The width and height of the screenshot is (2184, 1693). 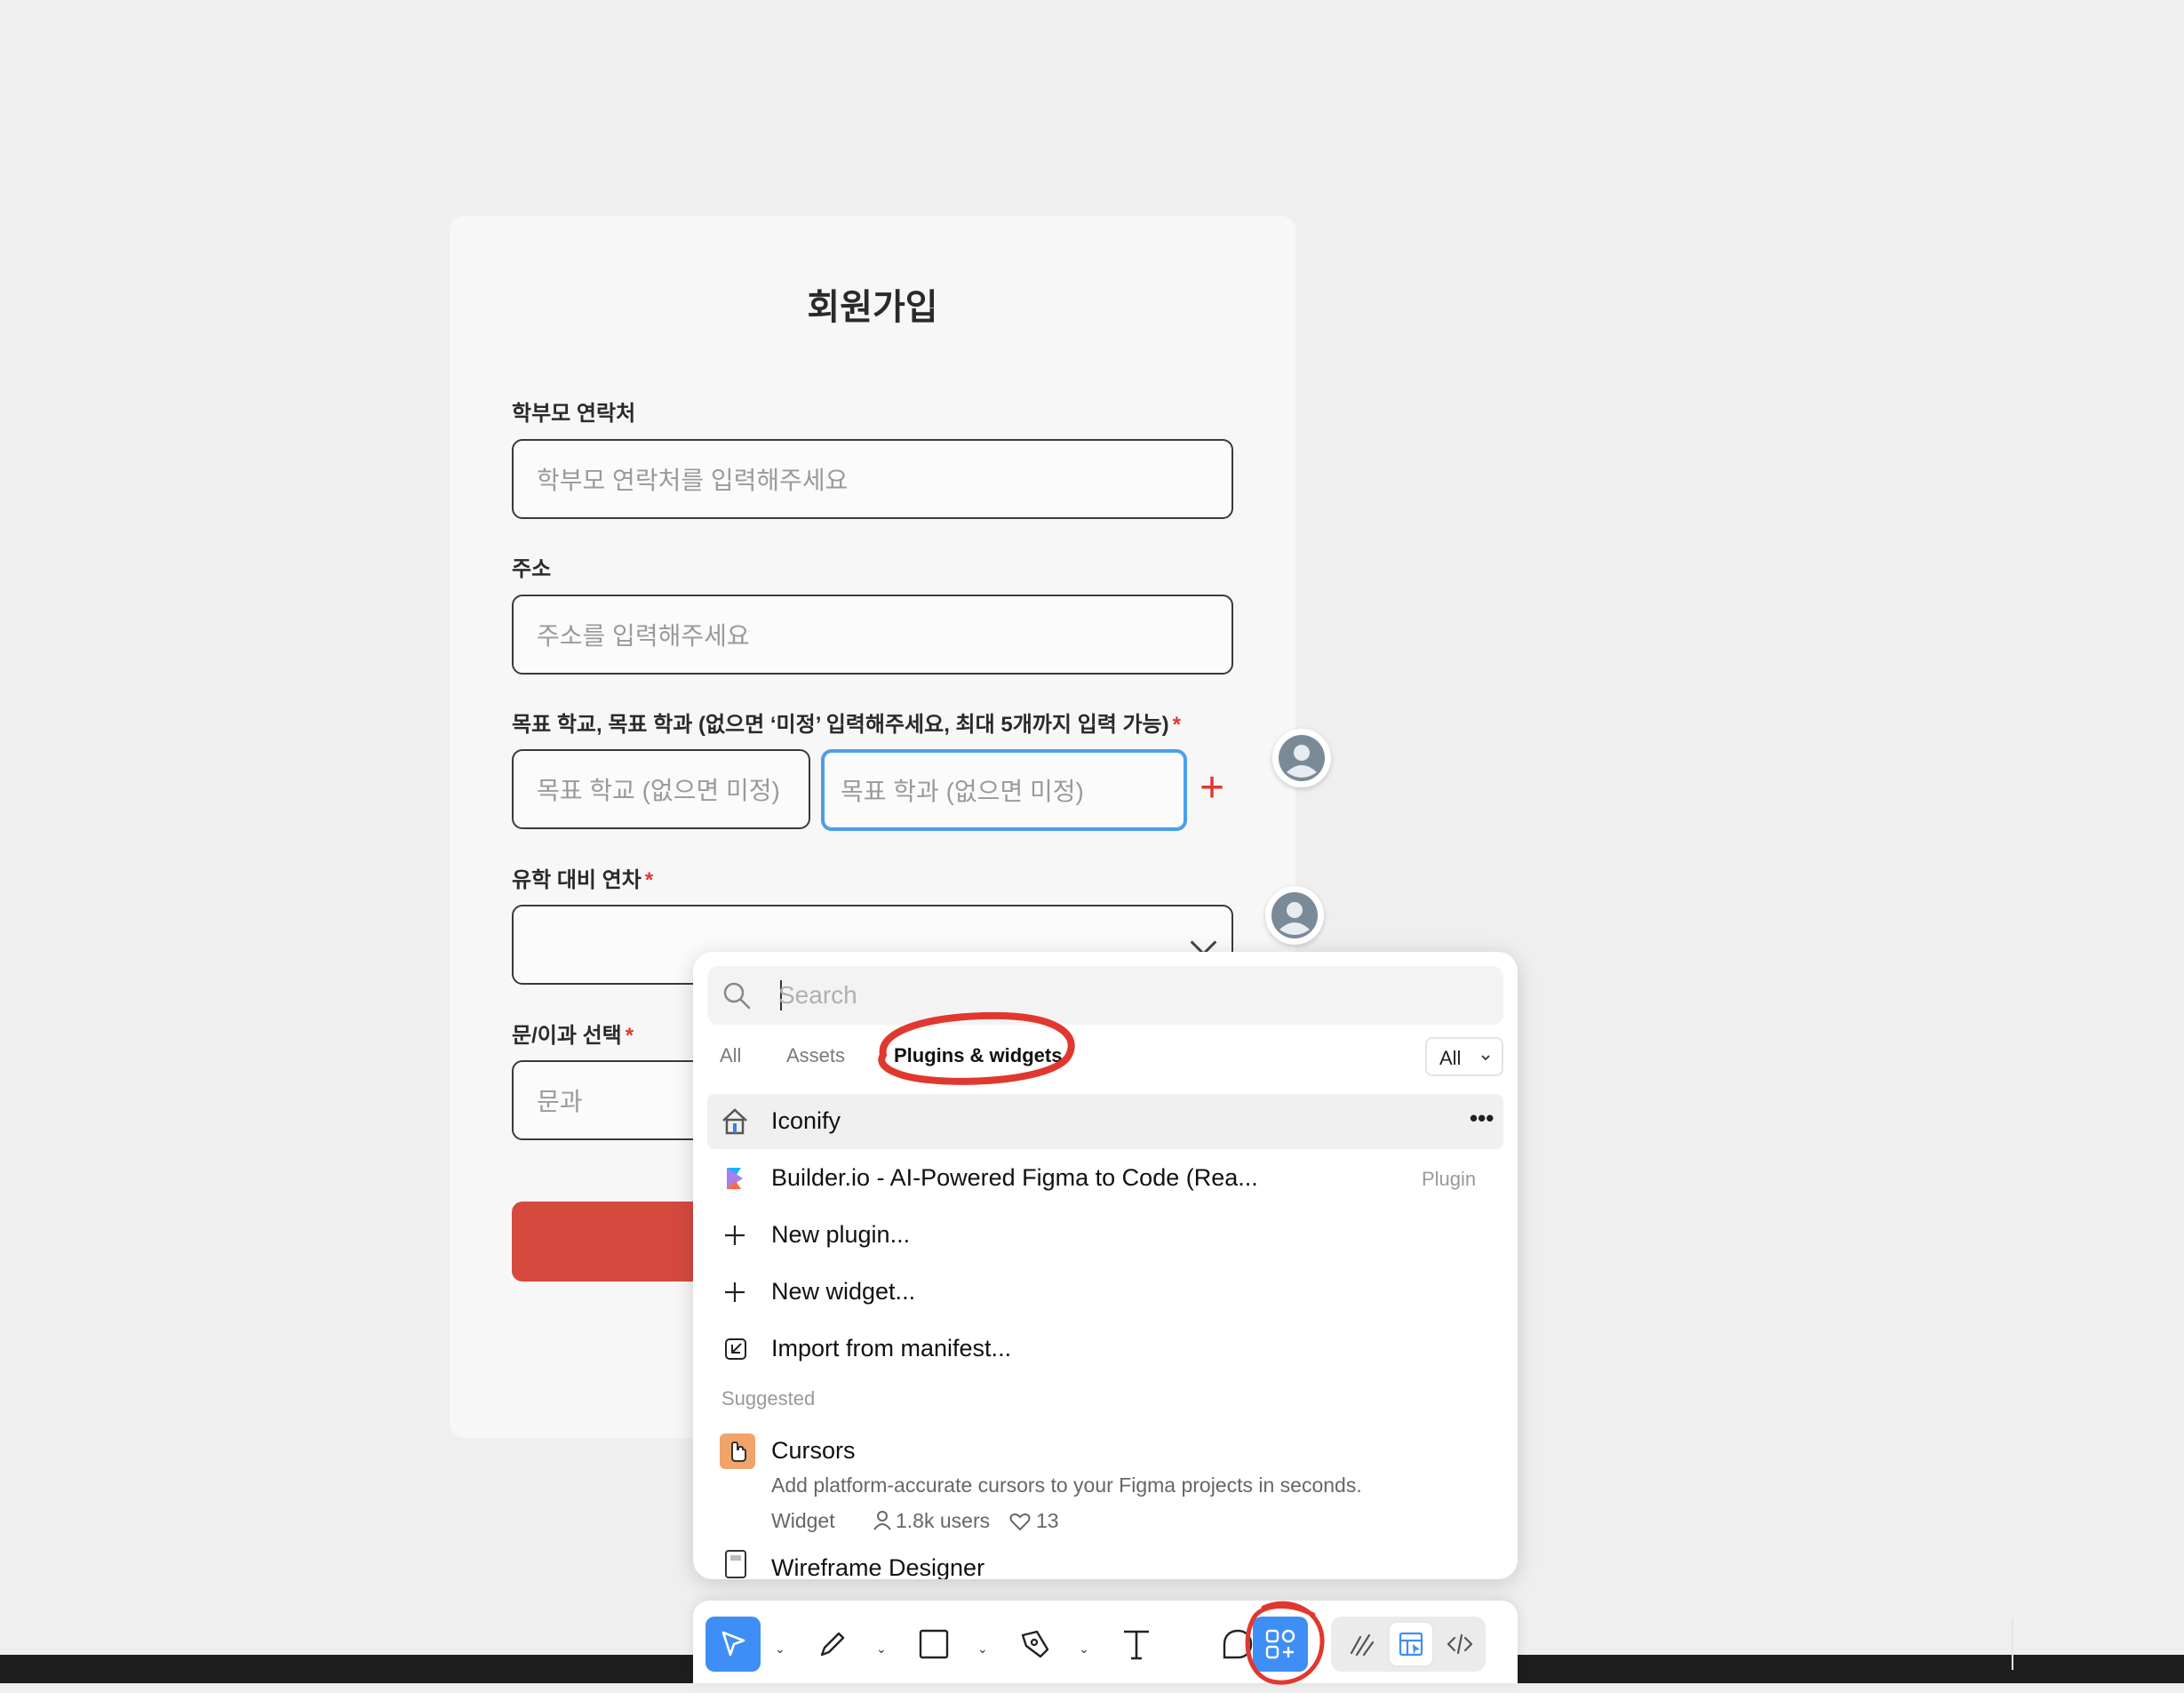 I want to click on parent-contact-placeholder: 학부모 연락처를 입력해주세요, so click(x=693, y=480).